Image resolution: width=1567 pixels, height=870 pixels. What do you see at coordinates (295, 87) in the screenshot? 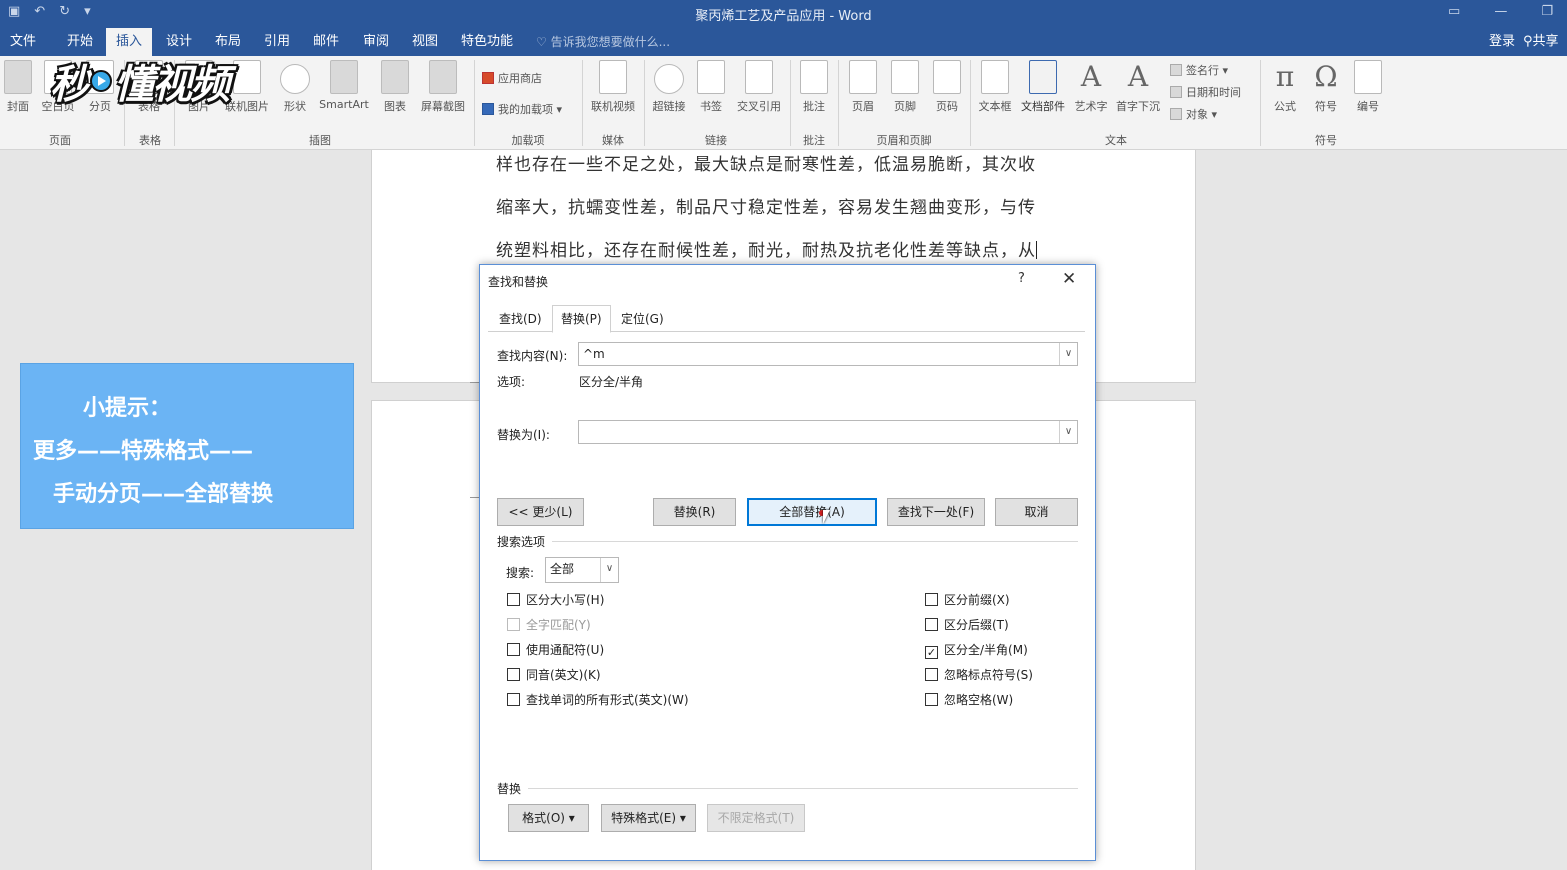
I see `shapes-button: 形状` at bounding box center [295, 87].